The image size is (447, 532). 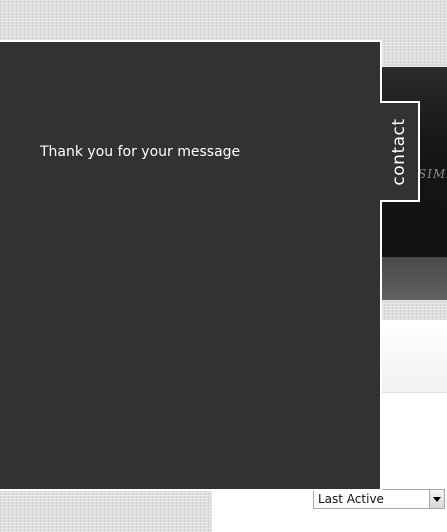 I want to click on contact-tab: contact, so click(x=400, y=151).